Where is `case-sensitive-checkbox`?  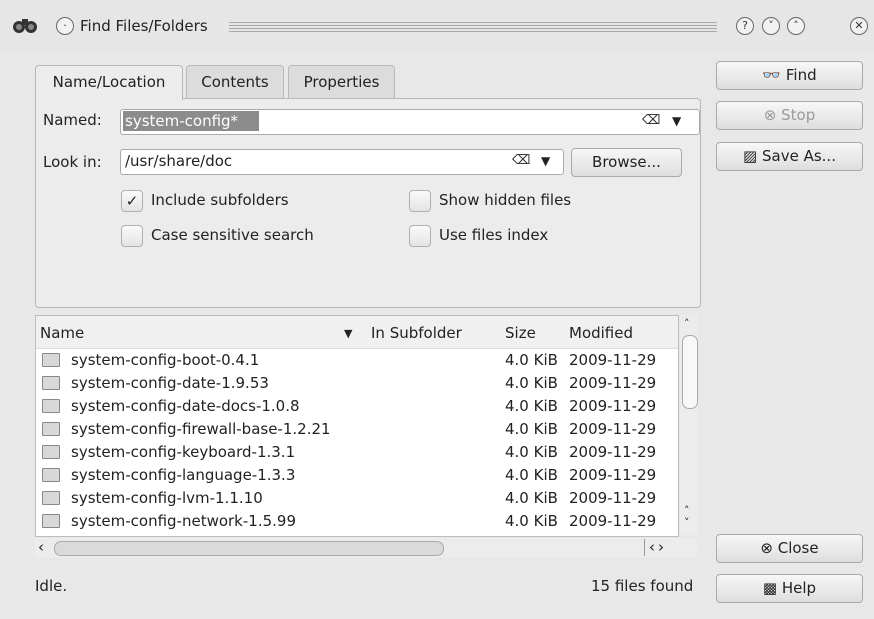
case-sensitive-checkbox is located at coordinates (132, 236).